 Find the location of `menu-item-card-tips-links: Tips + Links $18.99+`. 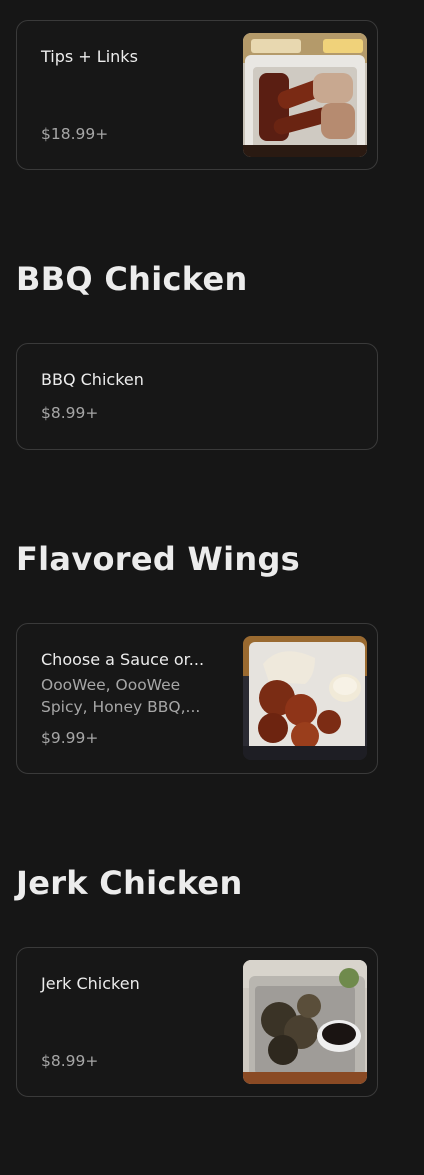

menu-item-card-tips-links: Tips + Links $18.99+ is located at coordinates (197, 95).